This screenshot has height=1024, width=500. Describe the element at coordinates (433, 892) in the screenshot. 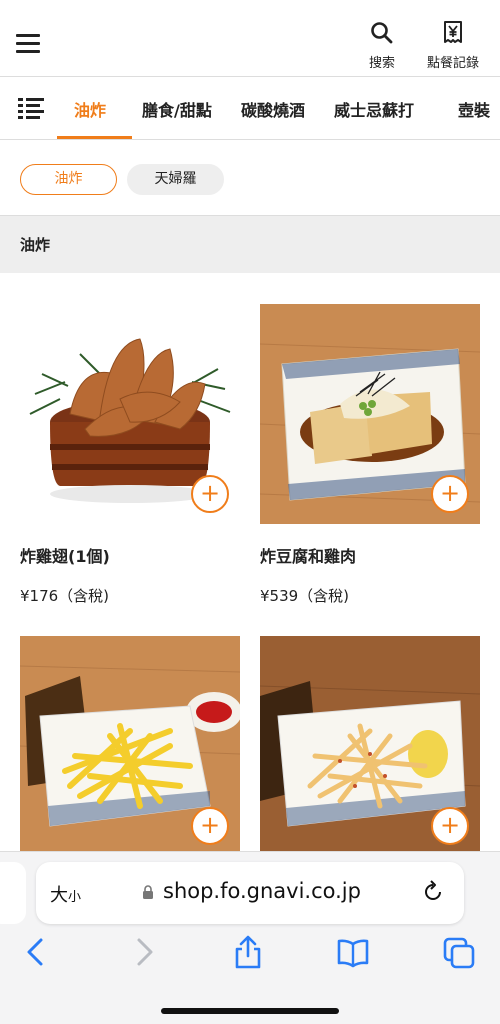

I see `reload-icon` at that location.